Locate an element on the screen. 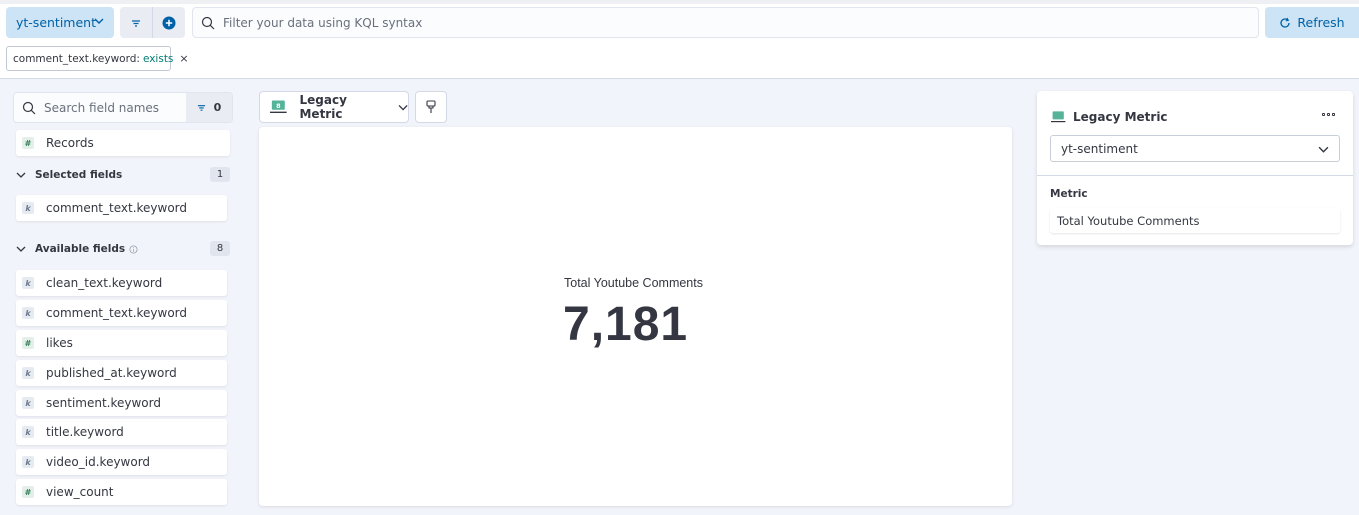  kql-search-field is located at coordinates (725, 22).